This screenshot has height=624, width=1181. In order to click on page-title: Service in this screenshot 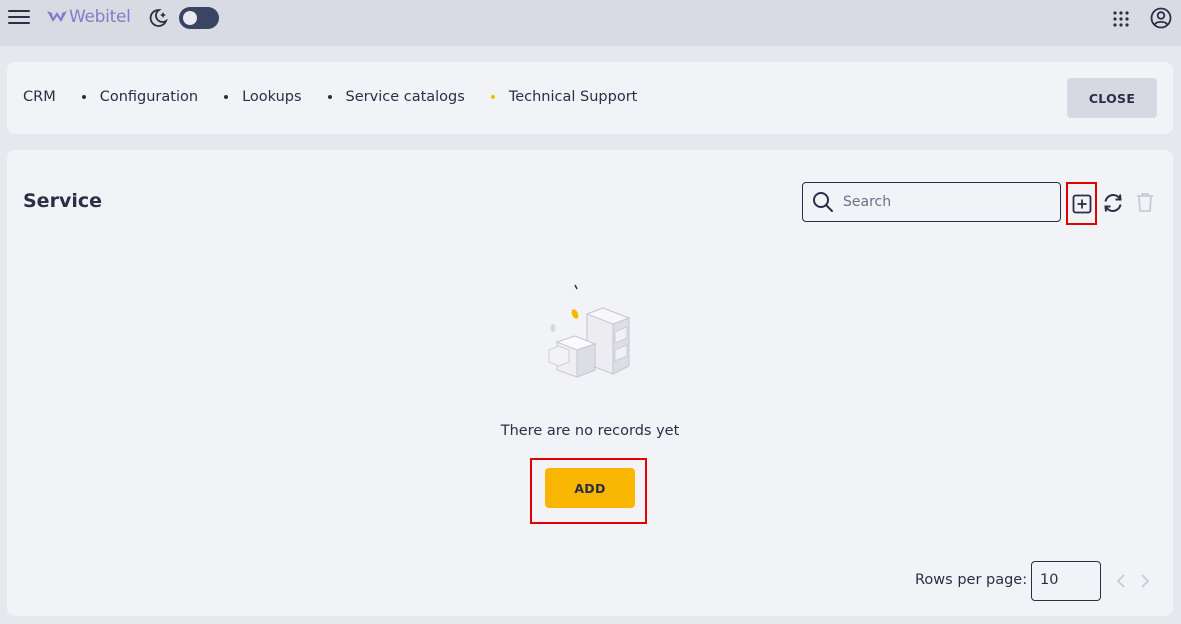, I will do `click(62, 201)`.